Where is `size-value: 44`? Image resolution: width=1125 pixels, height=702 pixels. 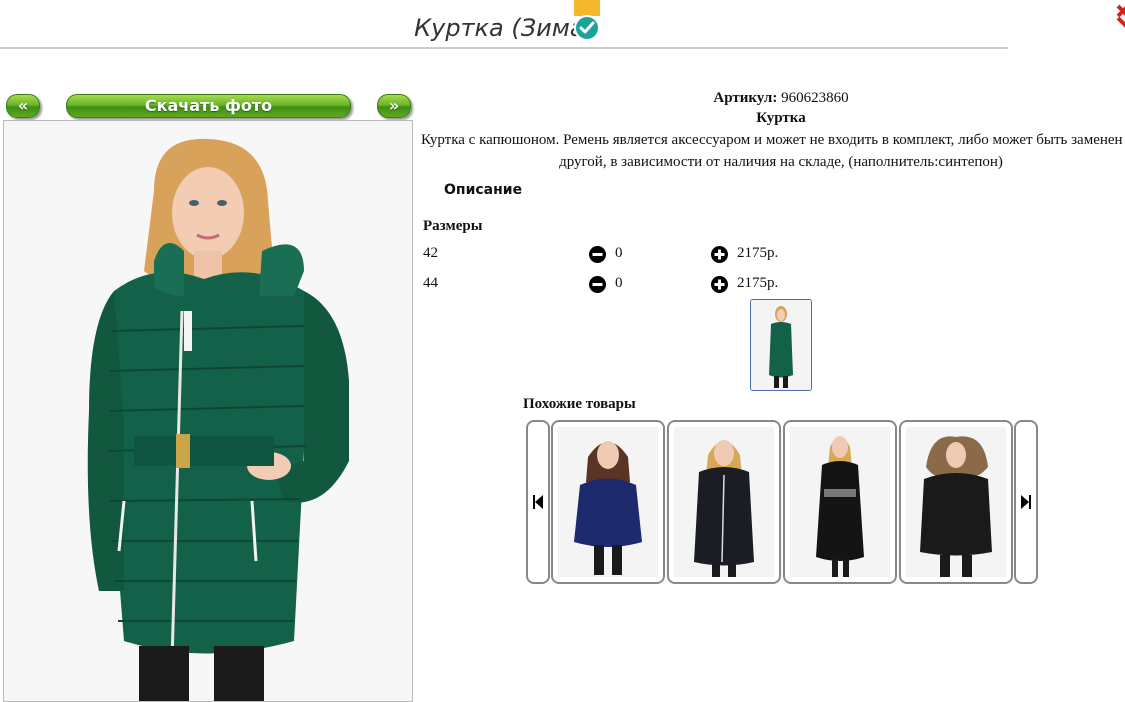 size-value: 44 is located at coordinates (430, 283).